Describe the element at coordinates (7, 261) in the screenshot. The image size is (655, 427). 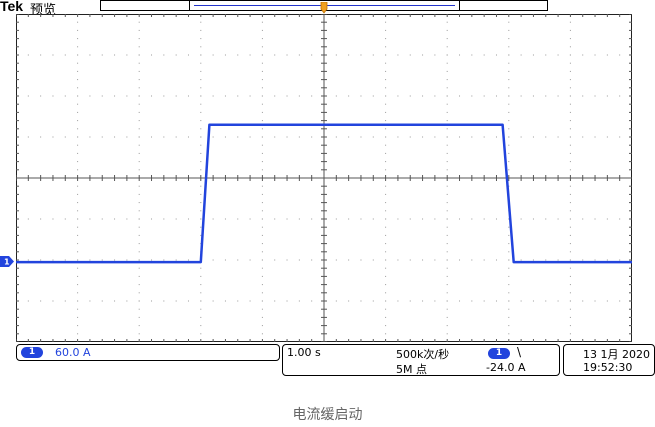
I see `channel-ground-marker: 1` at that location.